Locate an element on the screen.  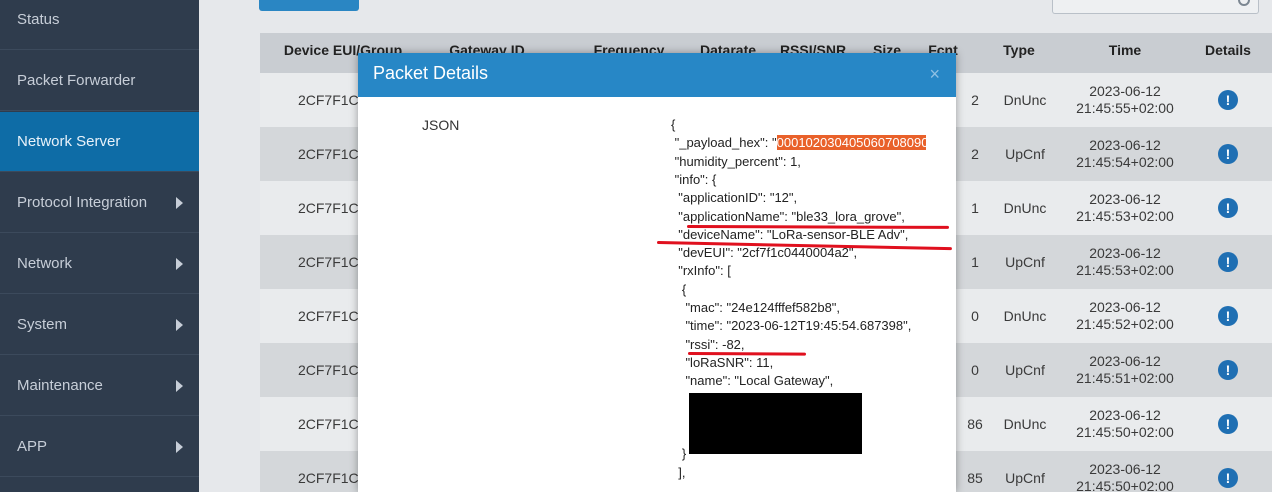
sidebar-item-protocol-integration: Protocol Integration is located at coordinates (99, 203).